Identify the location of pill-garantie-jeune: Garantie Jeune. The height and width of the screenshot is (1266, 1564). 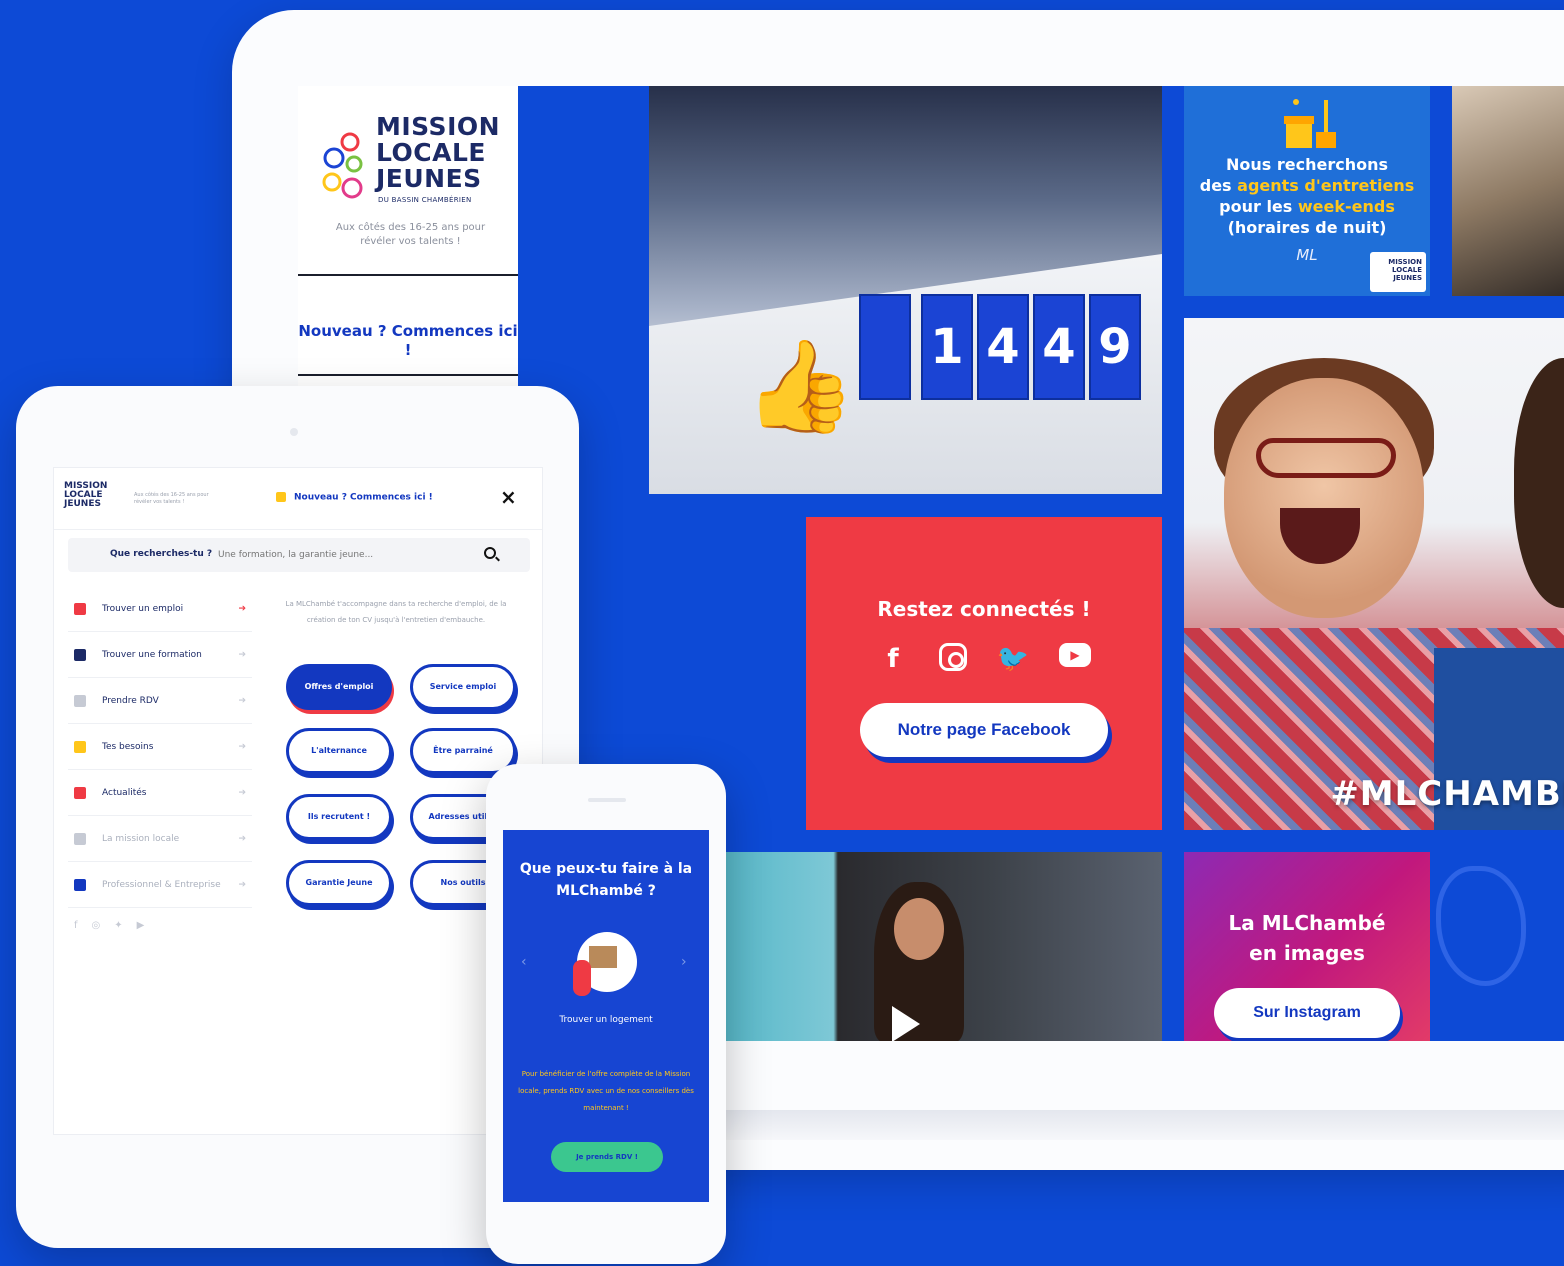
(339, 883).